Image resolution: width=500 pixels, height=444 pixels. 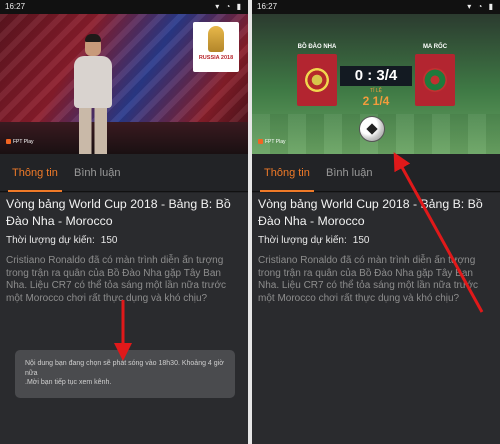 I want to click on logo-text: RUSSIA 2018, so click(x=216, y=58).